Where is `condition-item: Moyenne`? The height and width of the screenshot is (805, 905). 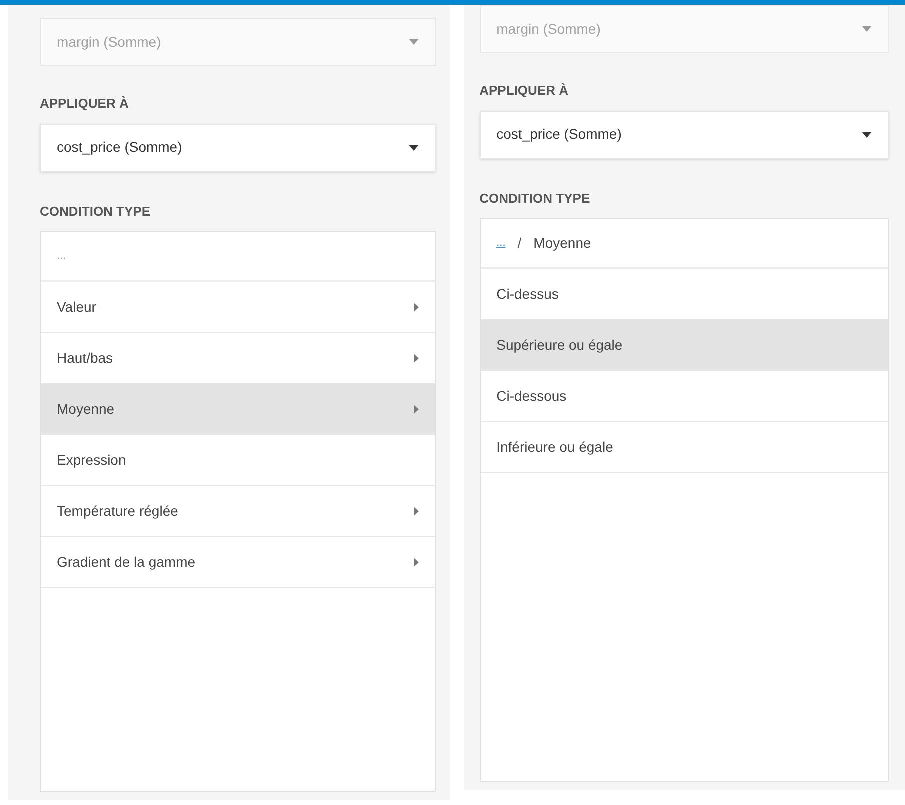 condition-item: Moyenne is located at coordinates (238, 409).